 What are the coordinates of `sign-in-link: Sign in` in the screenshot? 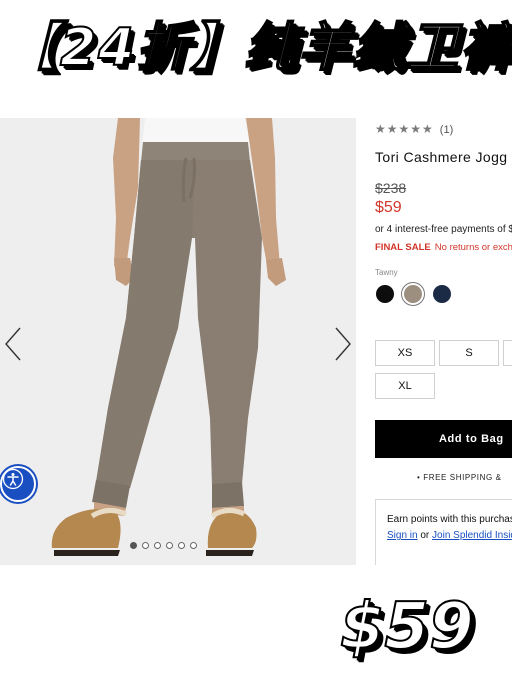 It's located at (402, 535).